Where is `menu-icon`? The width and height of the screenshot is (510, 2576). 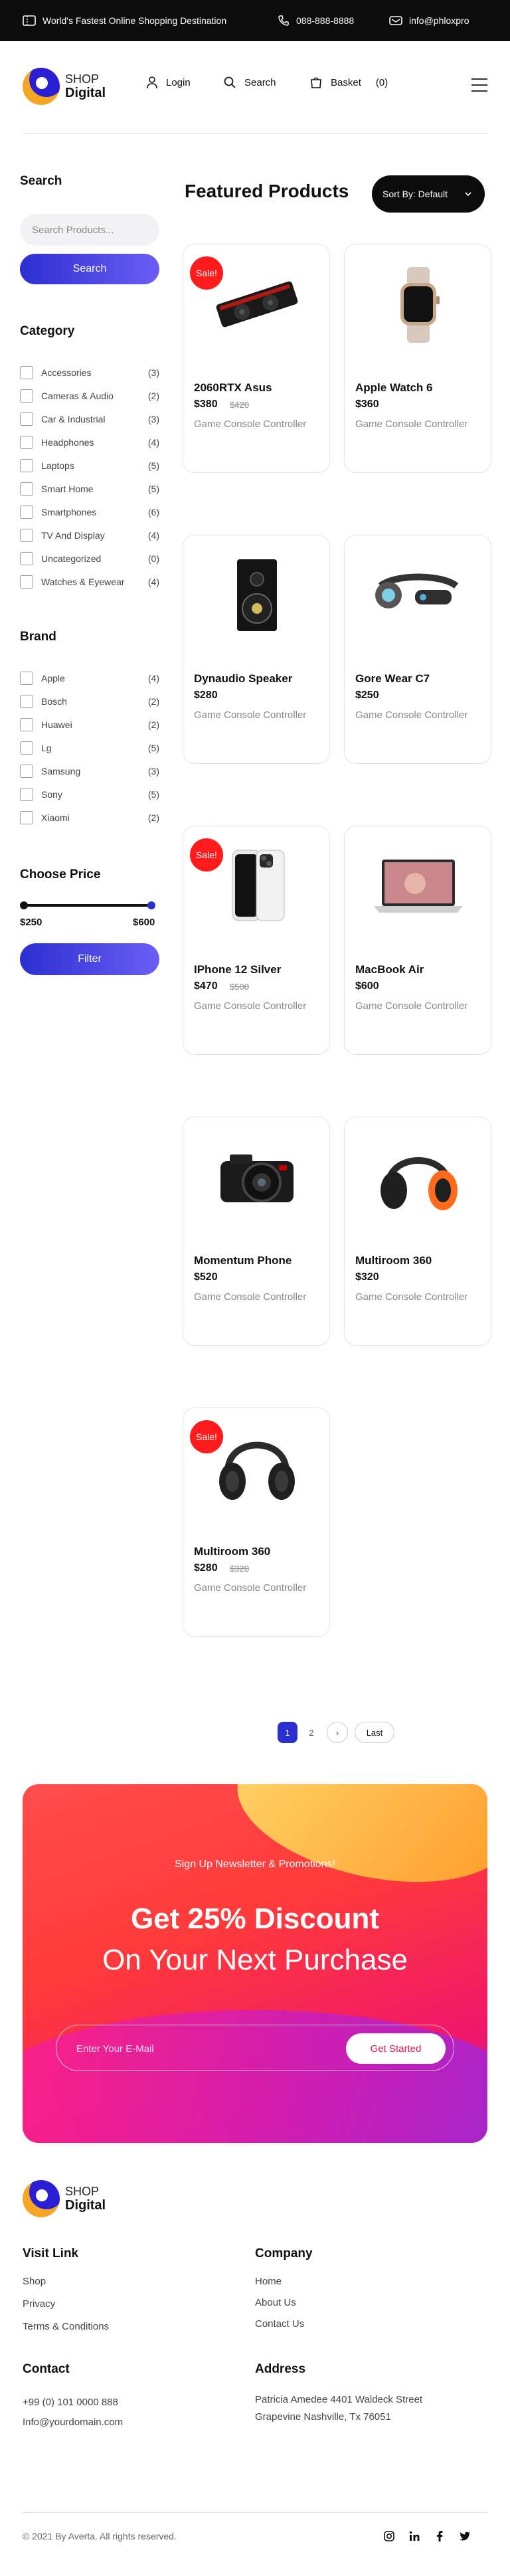
menu-icon is located at coordinates (479, 85).